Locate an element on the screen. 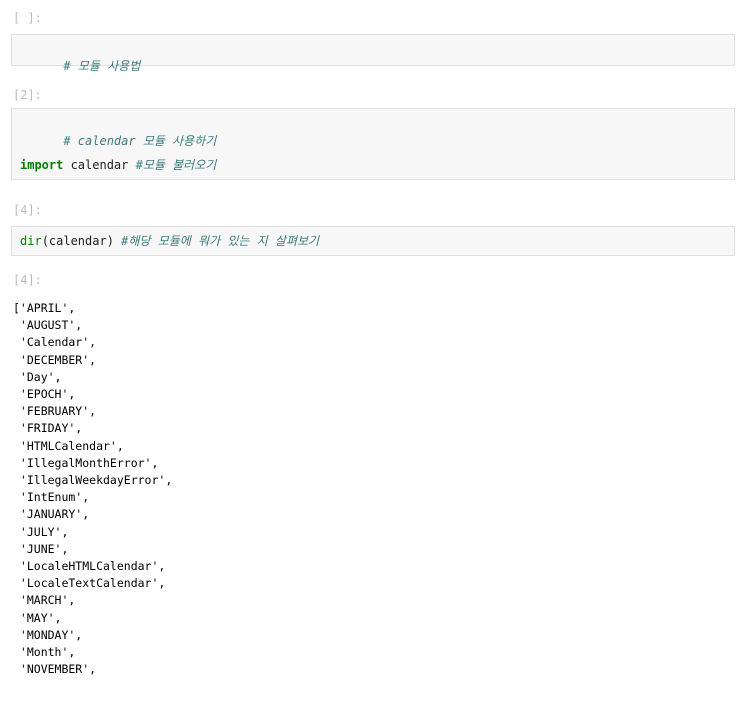 The height and width of the screenshot is (718, 743). output-line: 'JUNE', is located at coordinates (41, 548).